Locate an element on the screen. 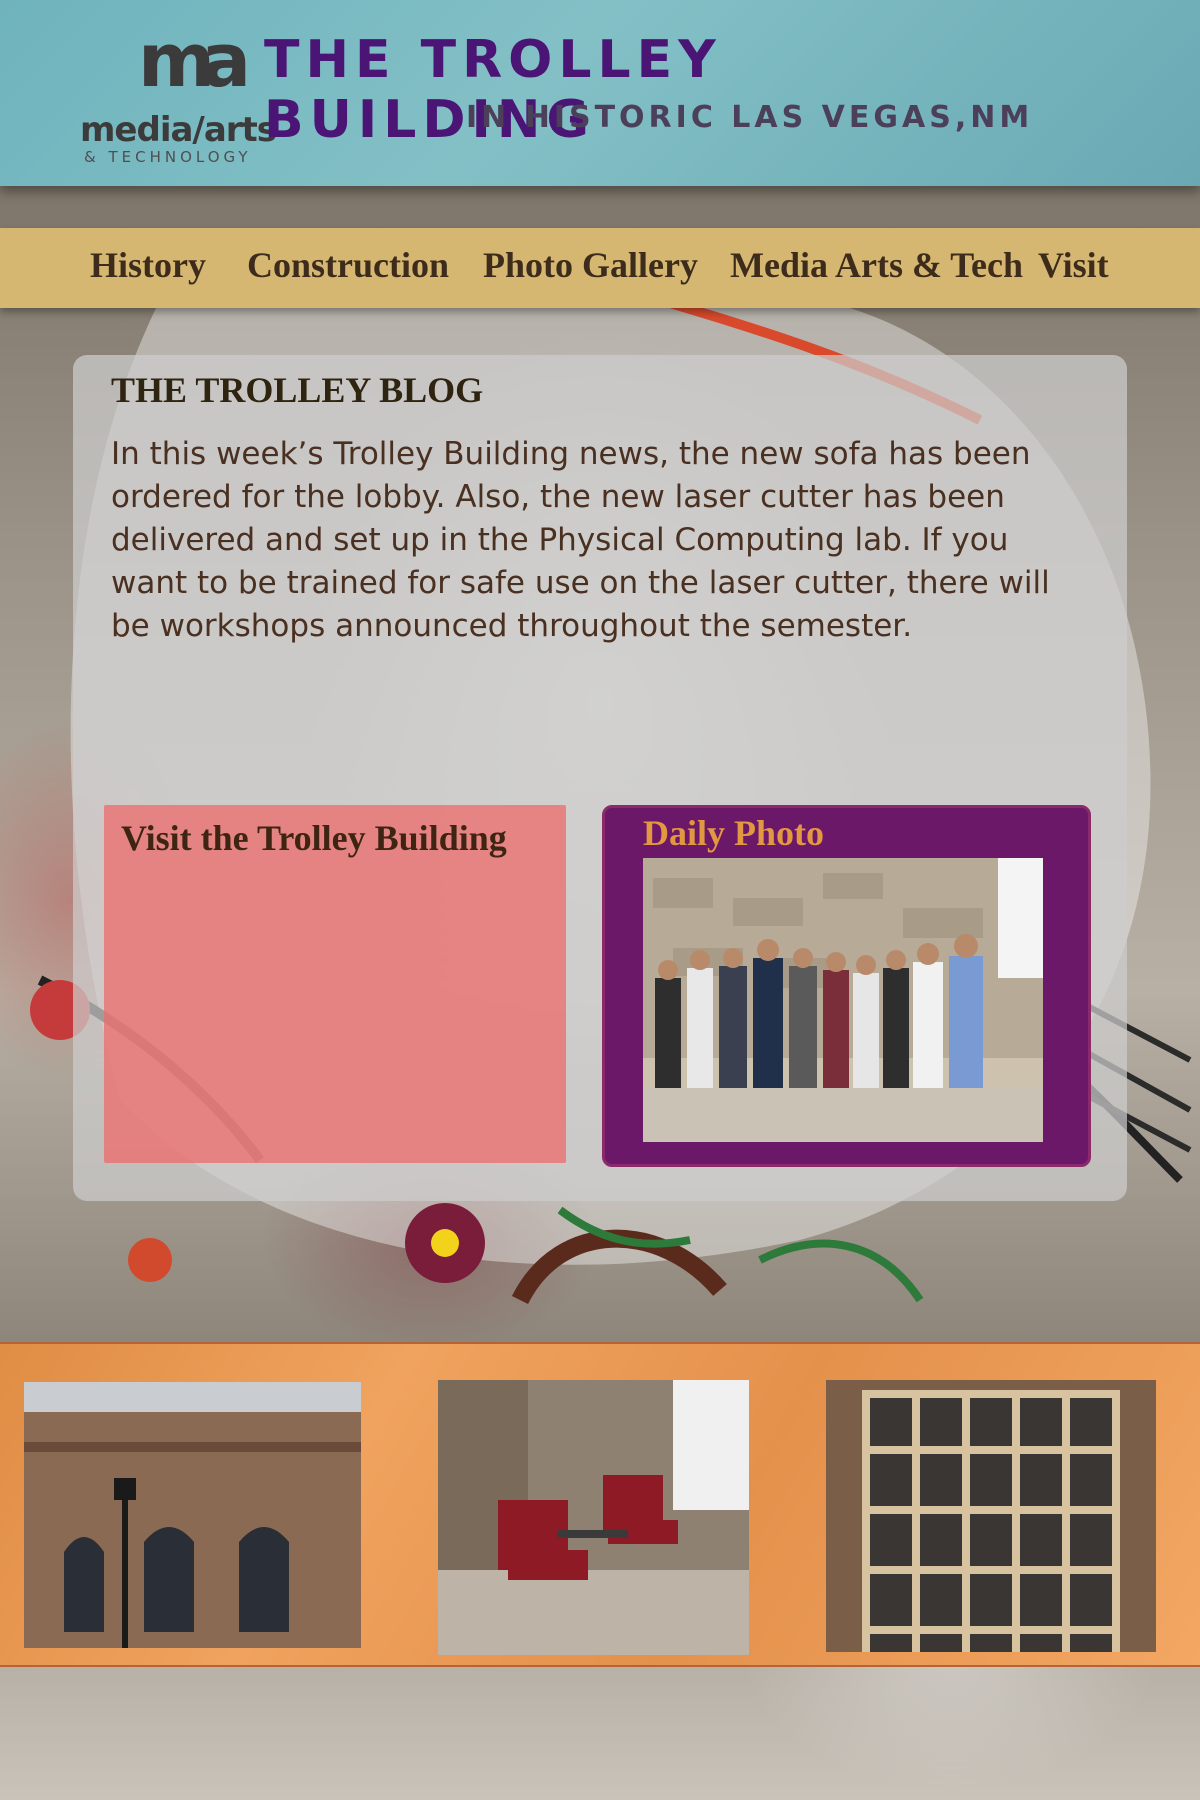  nav-item-history: History is located at coordinates (148, 265).